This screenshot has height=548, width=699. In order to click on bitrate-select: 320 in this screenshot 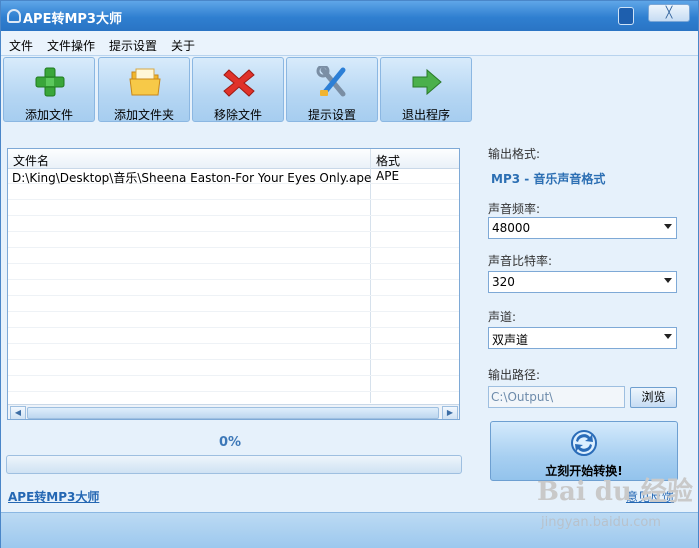, I will do `click(582, 282)`.